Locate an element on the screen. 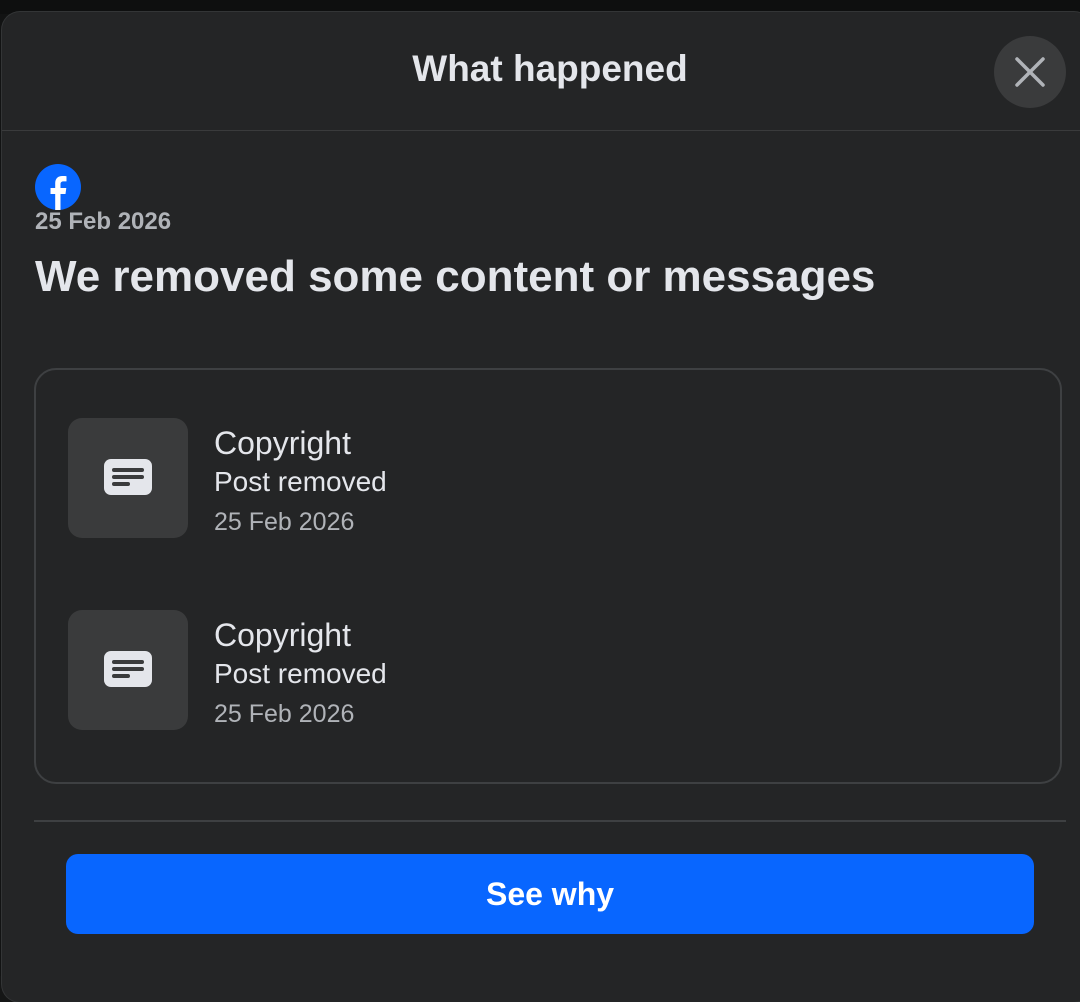 This screenshot has width=1080, height=1002. facebook-logo-icon is located at coordinates (58, 187).